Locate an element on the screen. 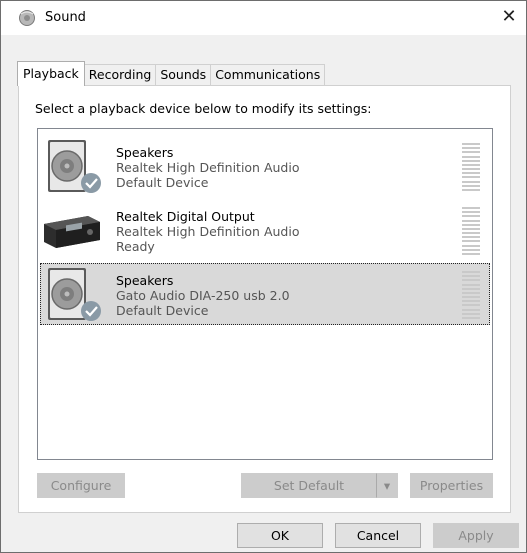 The height and width of the screenshot is (553, 527). ok-button: OK is located at coordinates (280, 535).